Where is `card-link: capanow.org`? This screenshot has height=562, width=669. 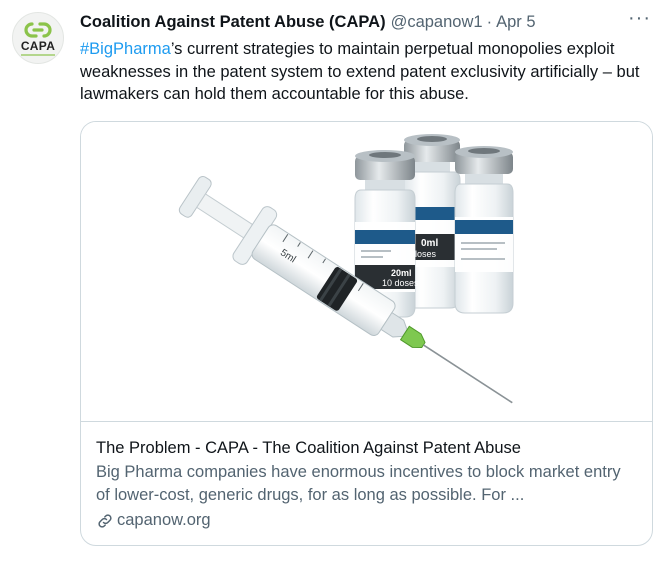
card-link: capanow.org is located at coordinates (153, 520).